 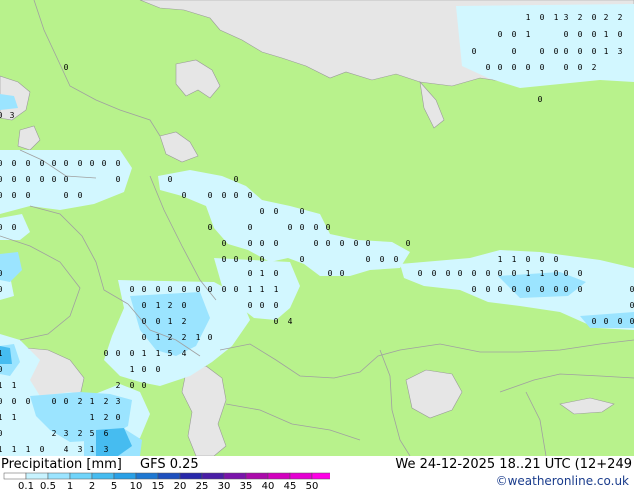 I want to click on forecast-datetime: We 24-12-2025 18..21 UTC (12+249, so click(x=513, y=464).